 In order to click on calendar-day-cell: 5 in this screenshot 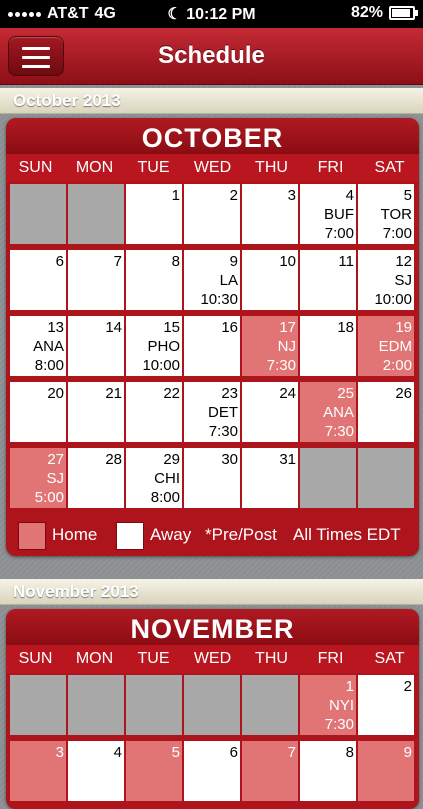, I will do `click(154, 771)`.